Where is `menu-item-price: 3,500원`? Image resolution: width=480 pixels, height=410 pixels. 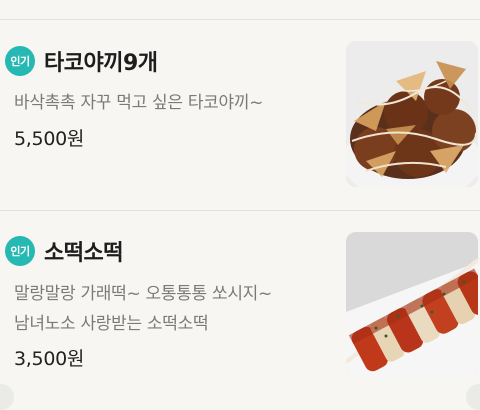 menu-item-price: 3,500원 is located at coordinates (49, 359).